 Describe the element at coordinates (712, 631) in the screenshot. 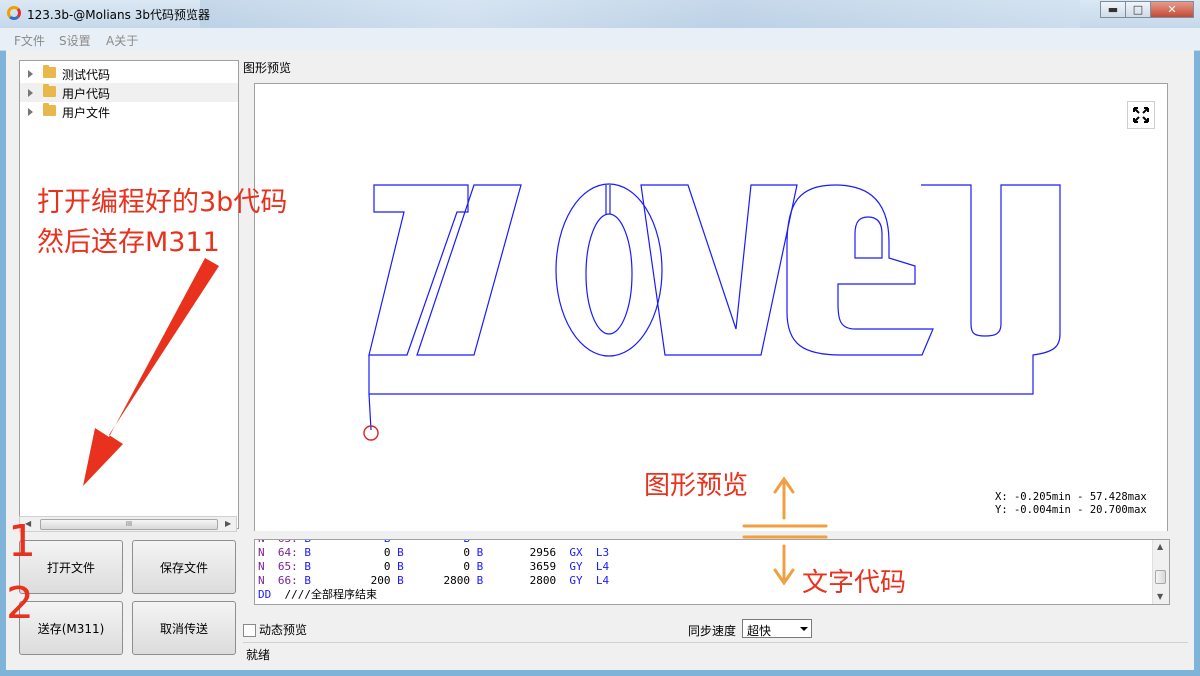

I see `sync-speed-label: 同步速度` at that location.